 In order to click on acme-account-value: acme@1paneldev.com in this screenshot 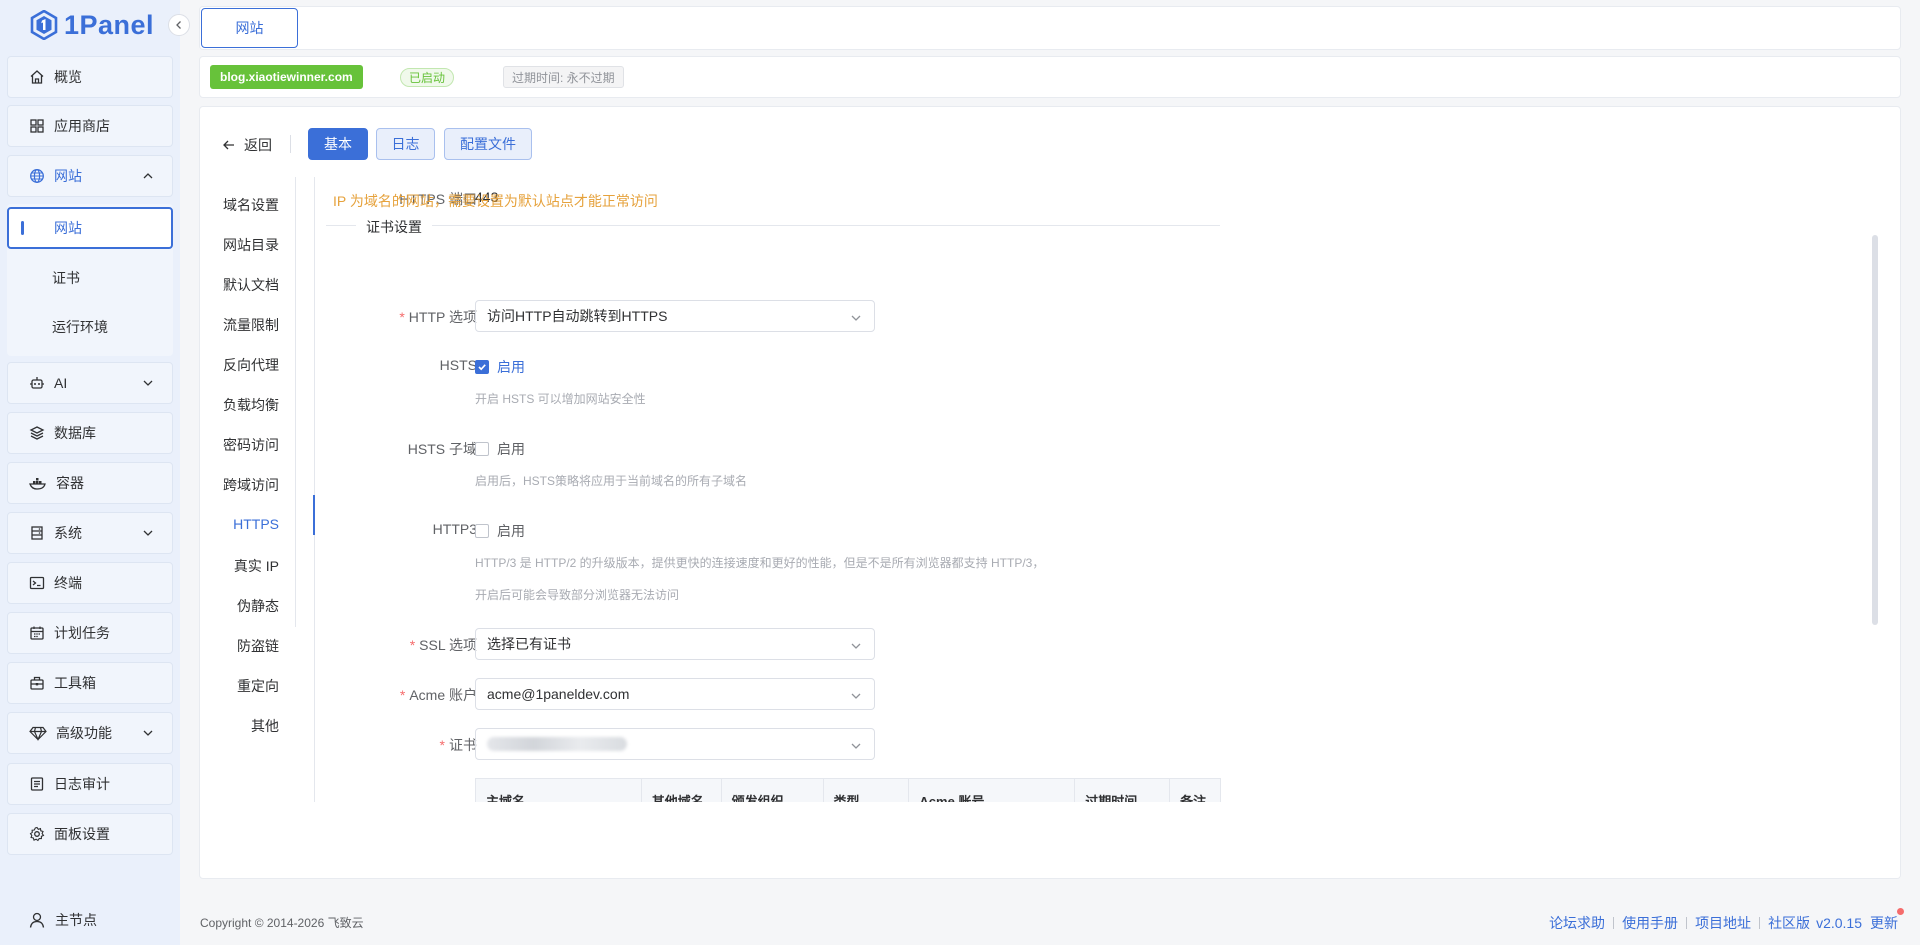, I will do `click(558, 694)`.